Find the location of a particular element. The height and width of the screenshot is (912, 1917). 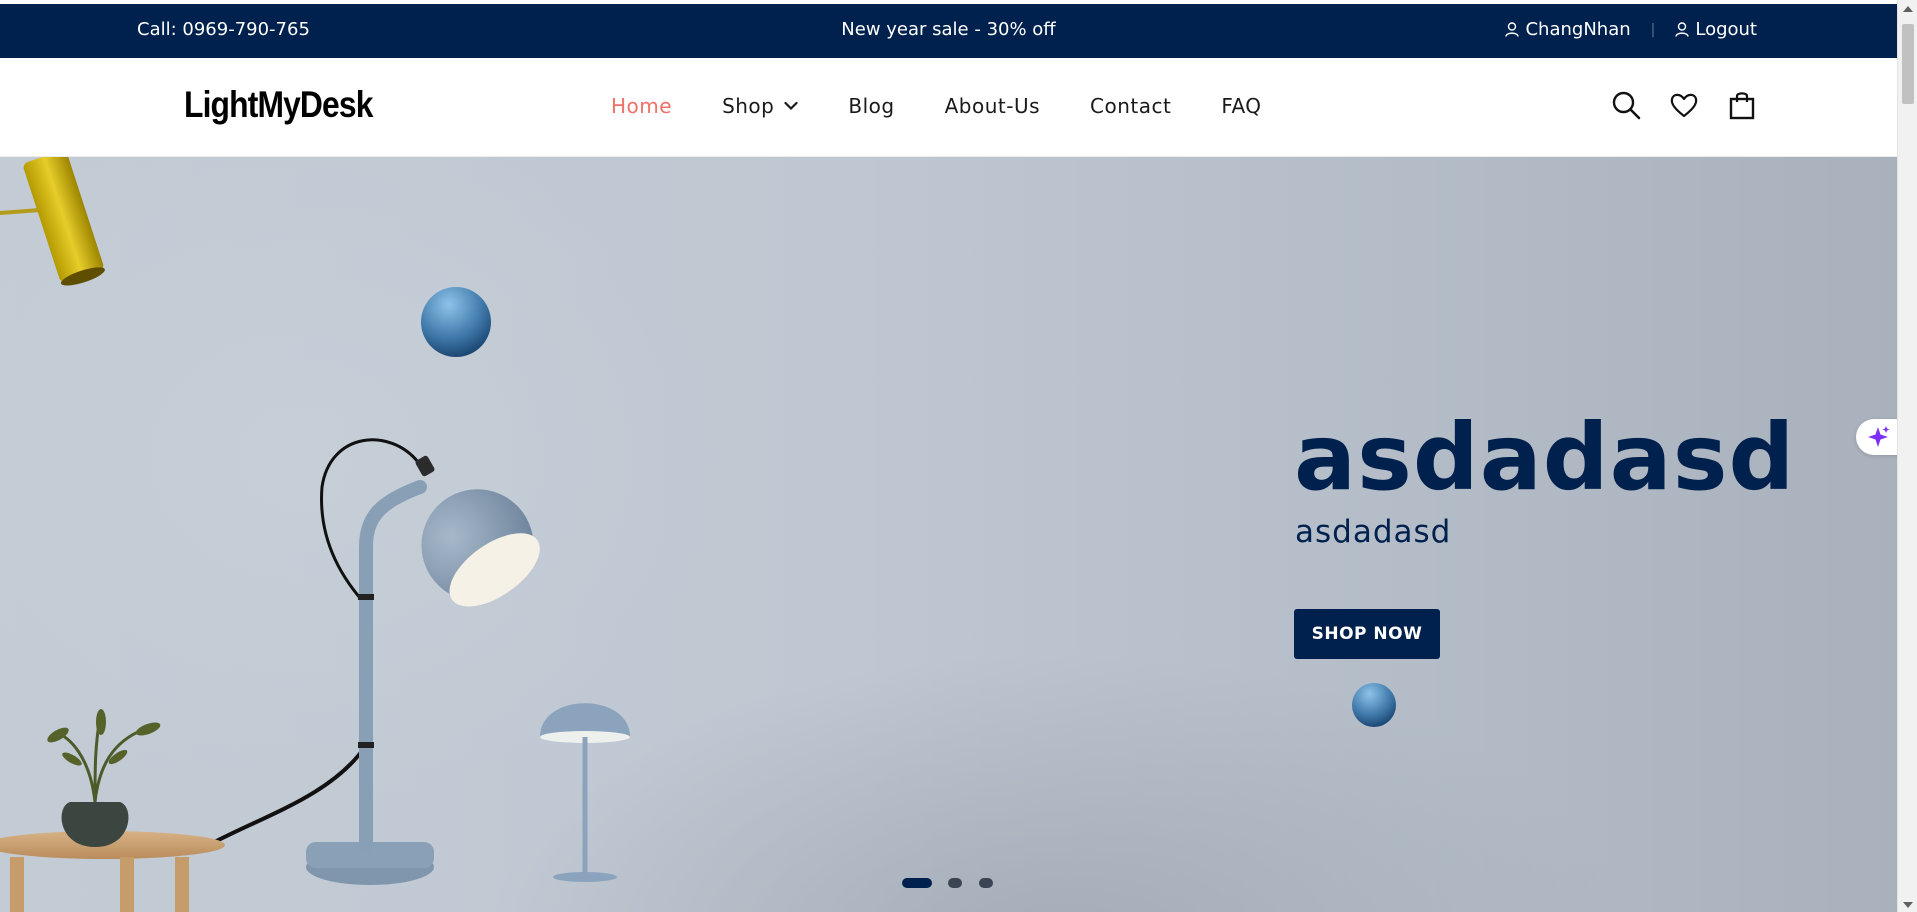

scroll-up-arrow-icon is located at coordinates (1908, 9).